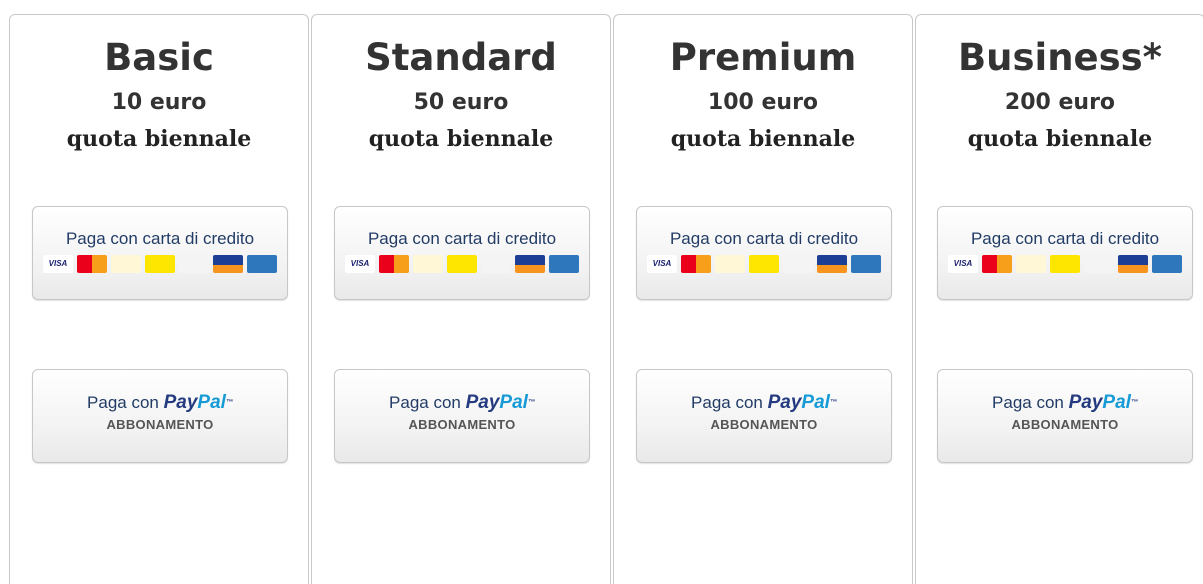 The width and height of the screenshot is (1203, 584). Describe the element at coordinates (1060, 102) in the screenshot. I see `plan-price: 200 euro` at that location.